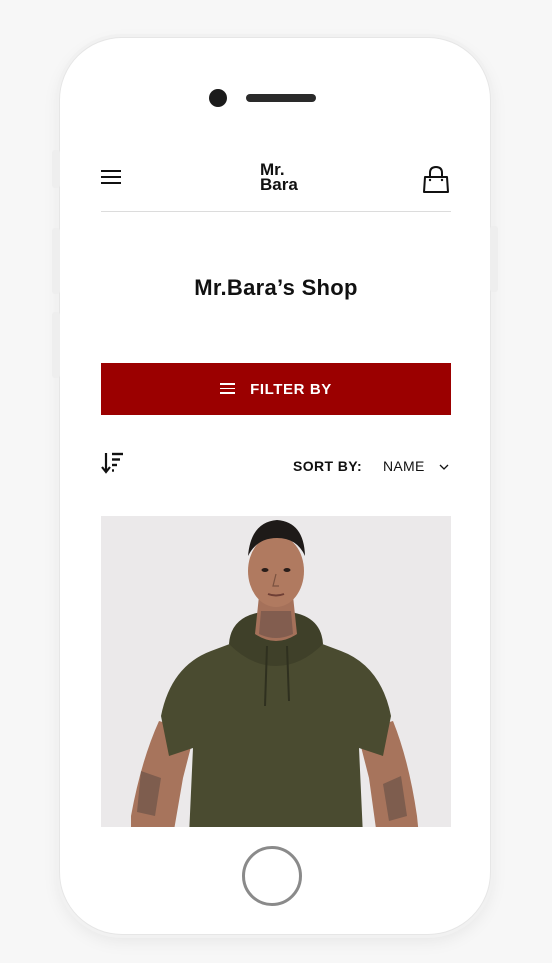  I want to click on chevron-down-icon, so click(444, 464).